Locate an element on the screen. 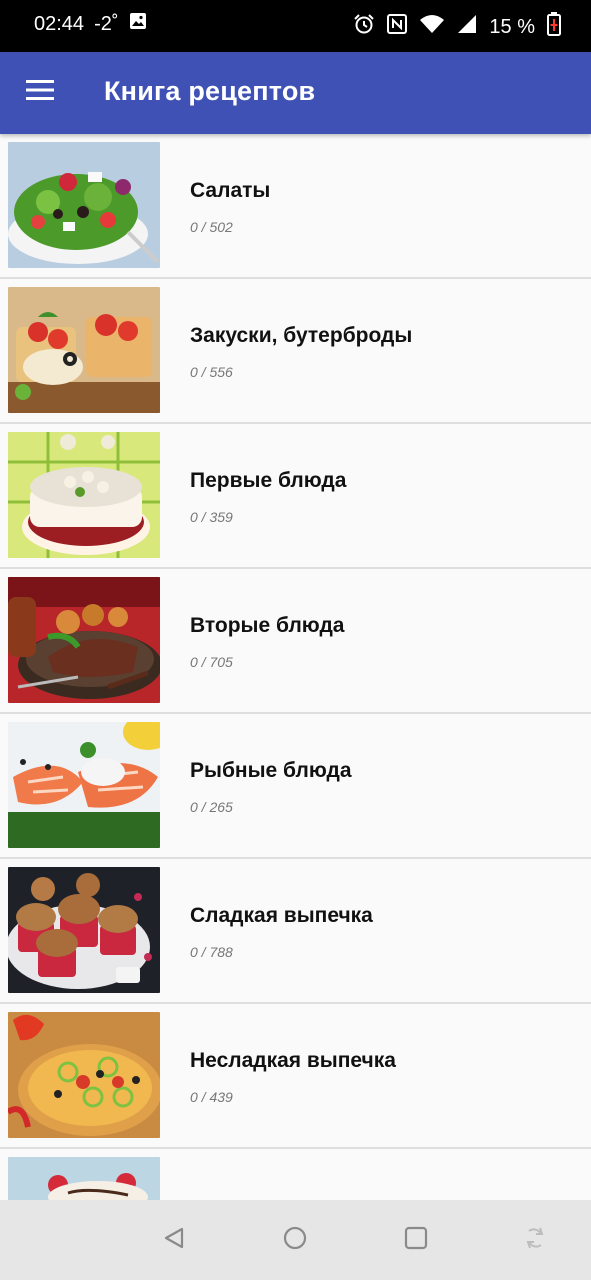 The width and height of the screenshot is (591, 1280). category-title: Несладкая выпечка is located at coordinates (293, 1060).